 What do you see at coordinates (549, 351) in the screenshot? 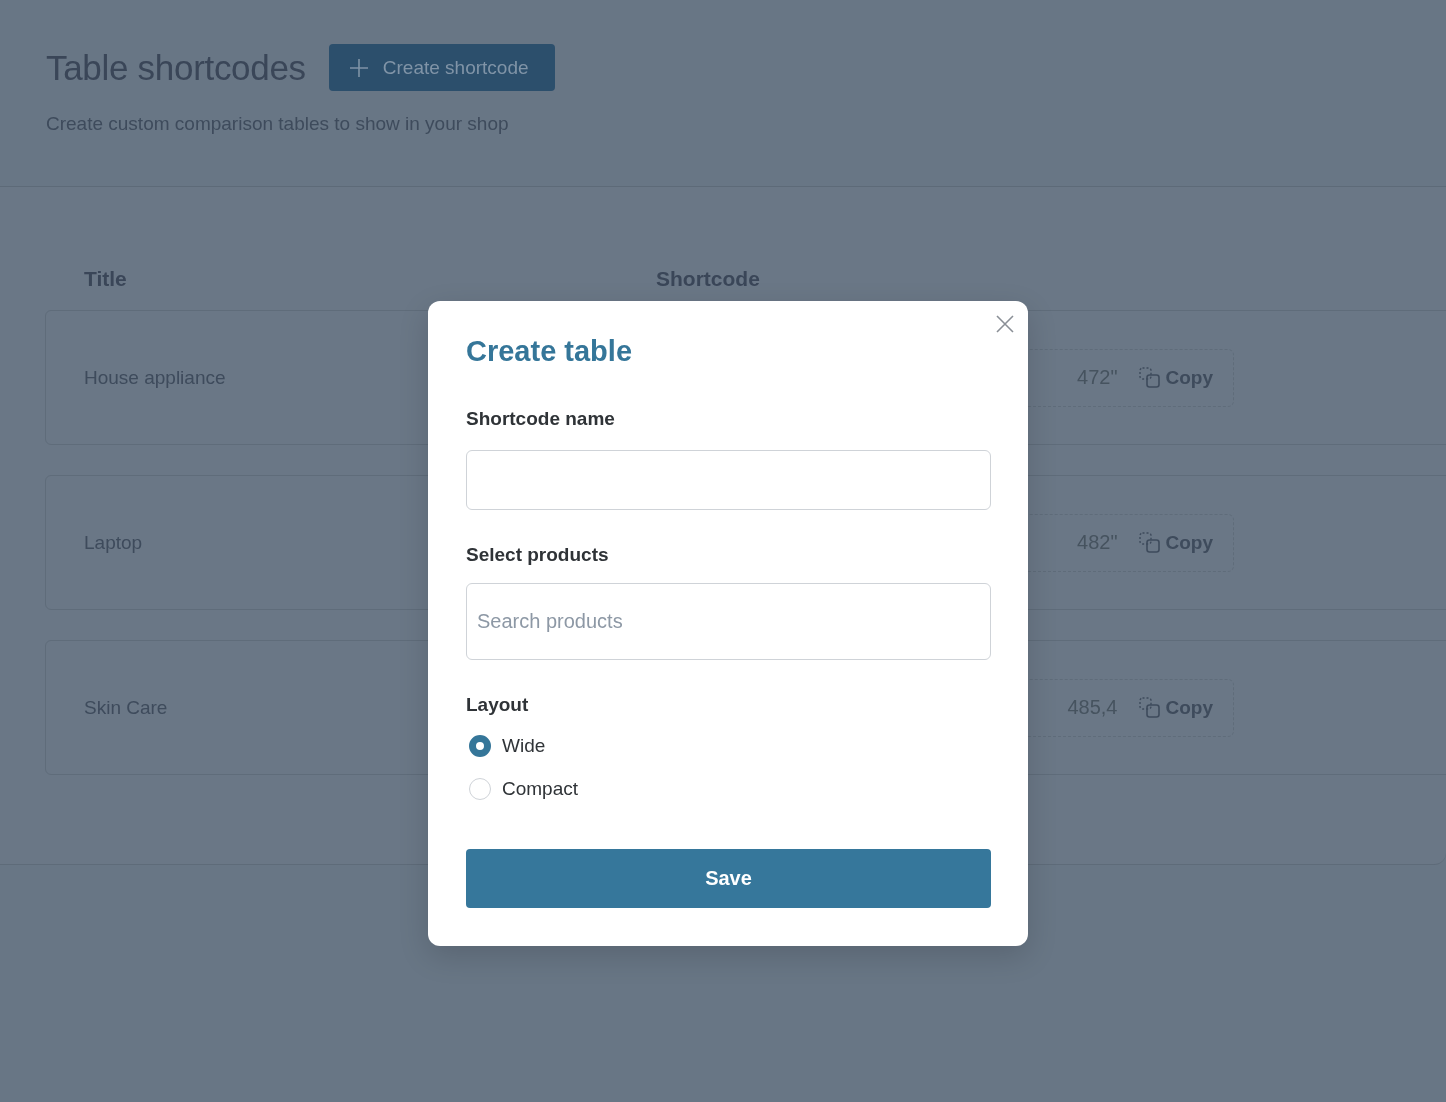
I see `dialog-title: Create table` at bounding box center [549, 351].